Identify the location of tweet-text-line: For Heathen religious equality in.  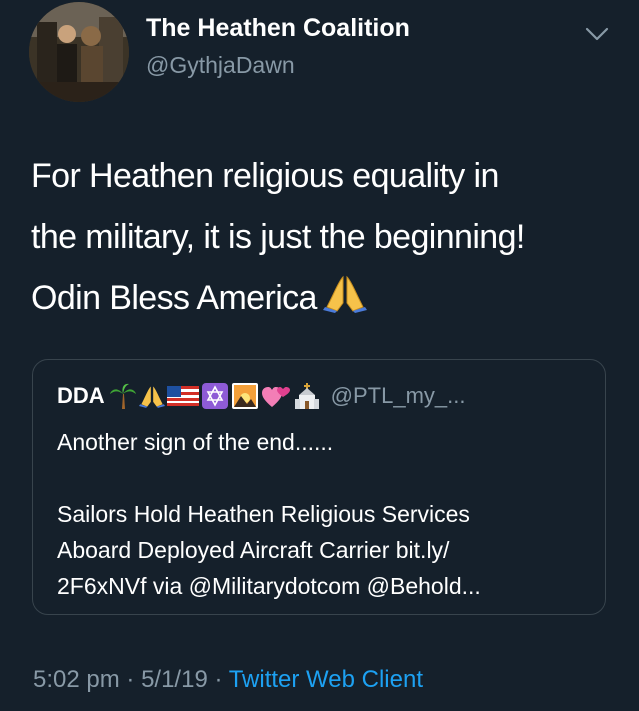
(265, 176).